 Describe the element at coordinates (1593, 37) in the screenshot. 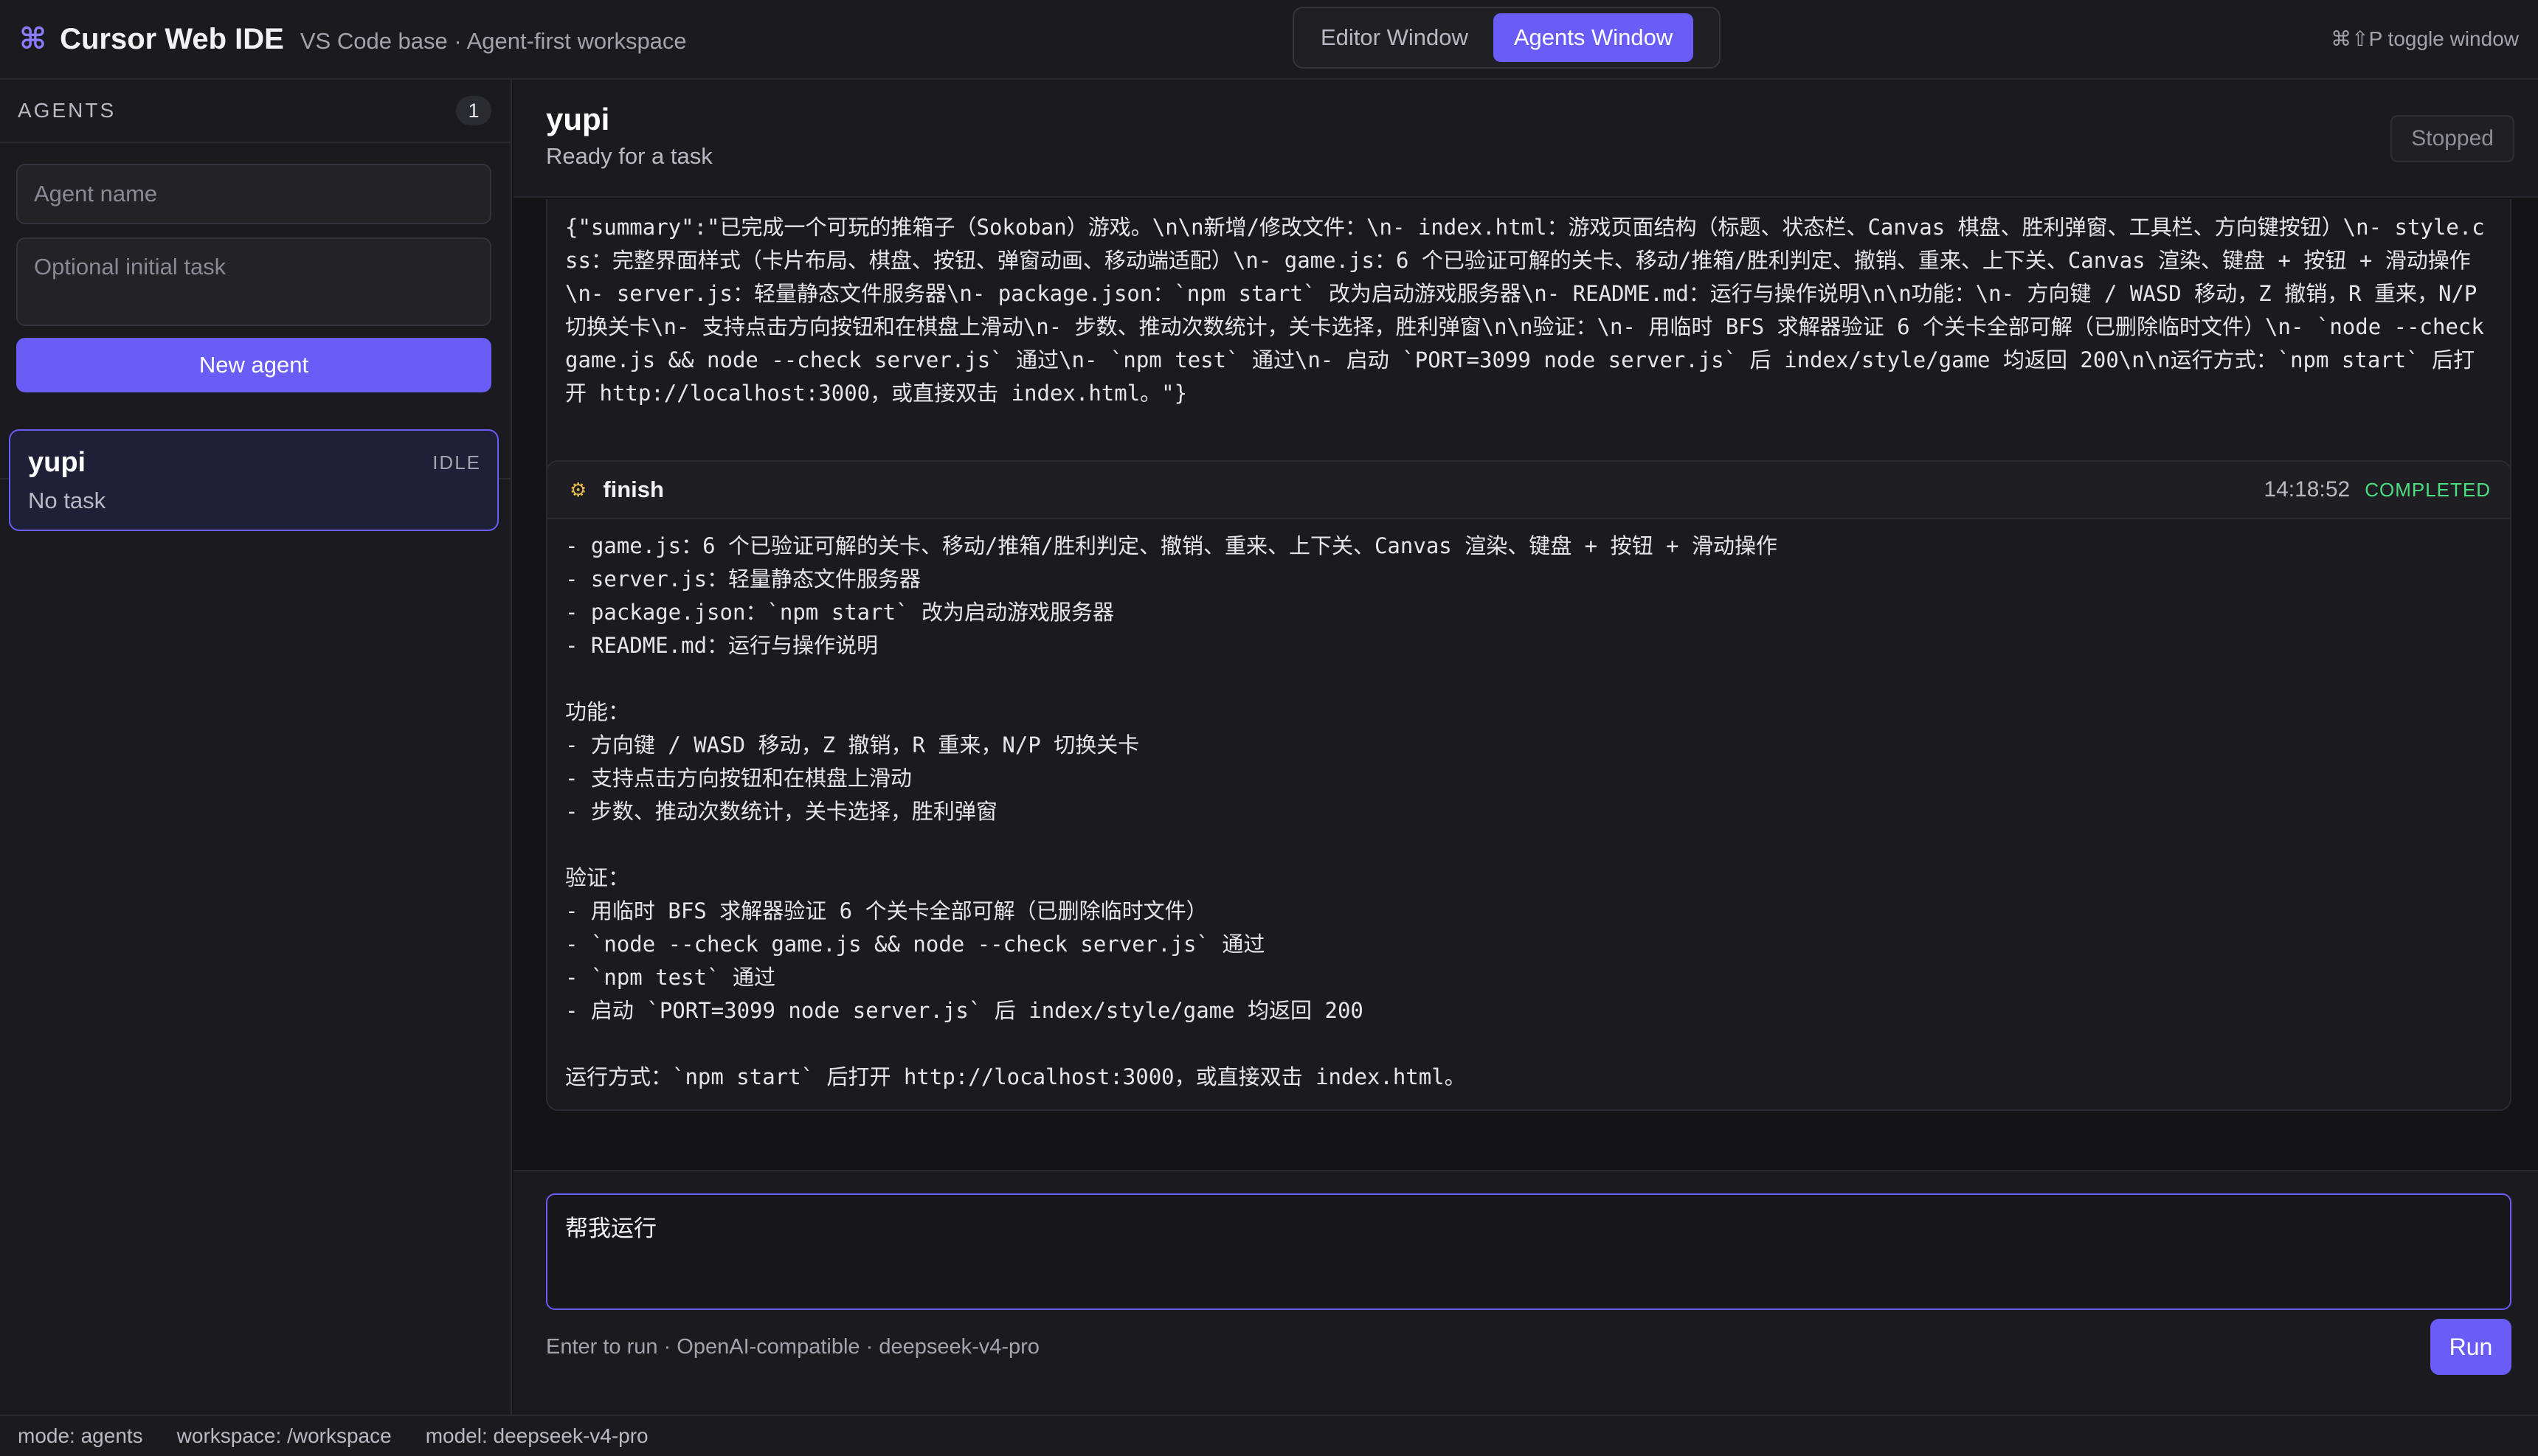

I see `tab-agents-window: Agents Window` at that location.